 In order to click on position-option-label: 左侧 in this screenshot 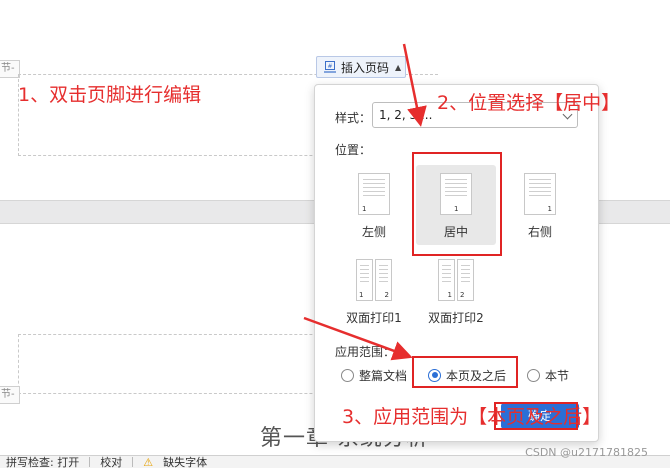, I will do `click(373, 232)`.